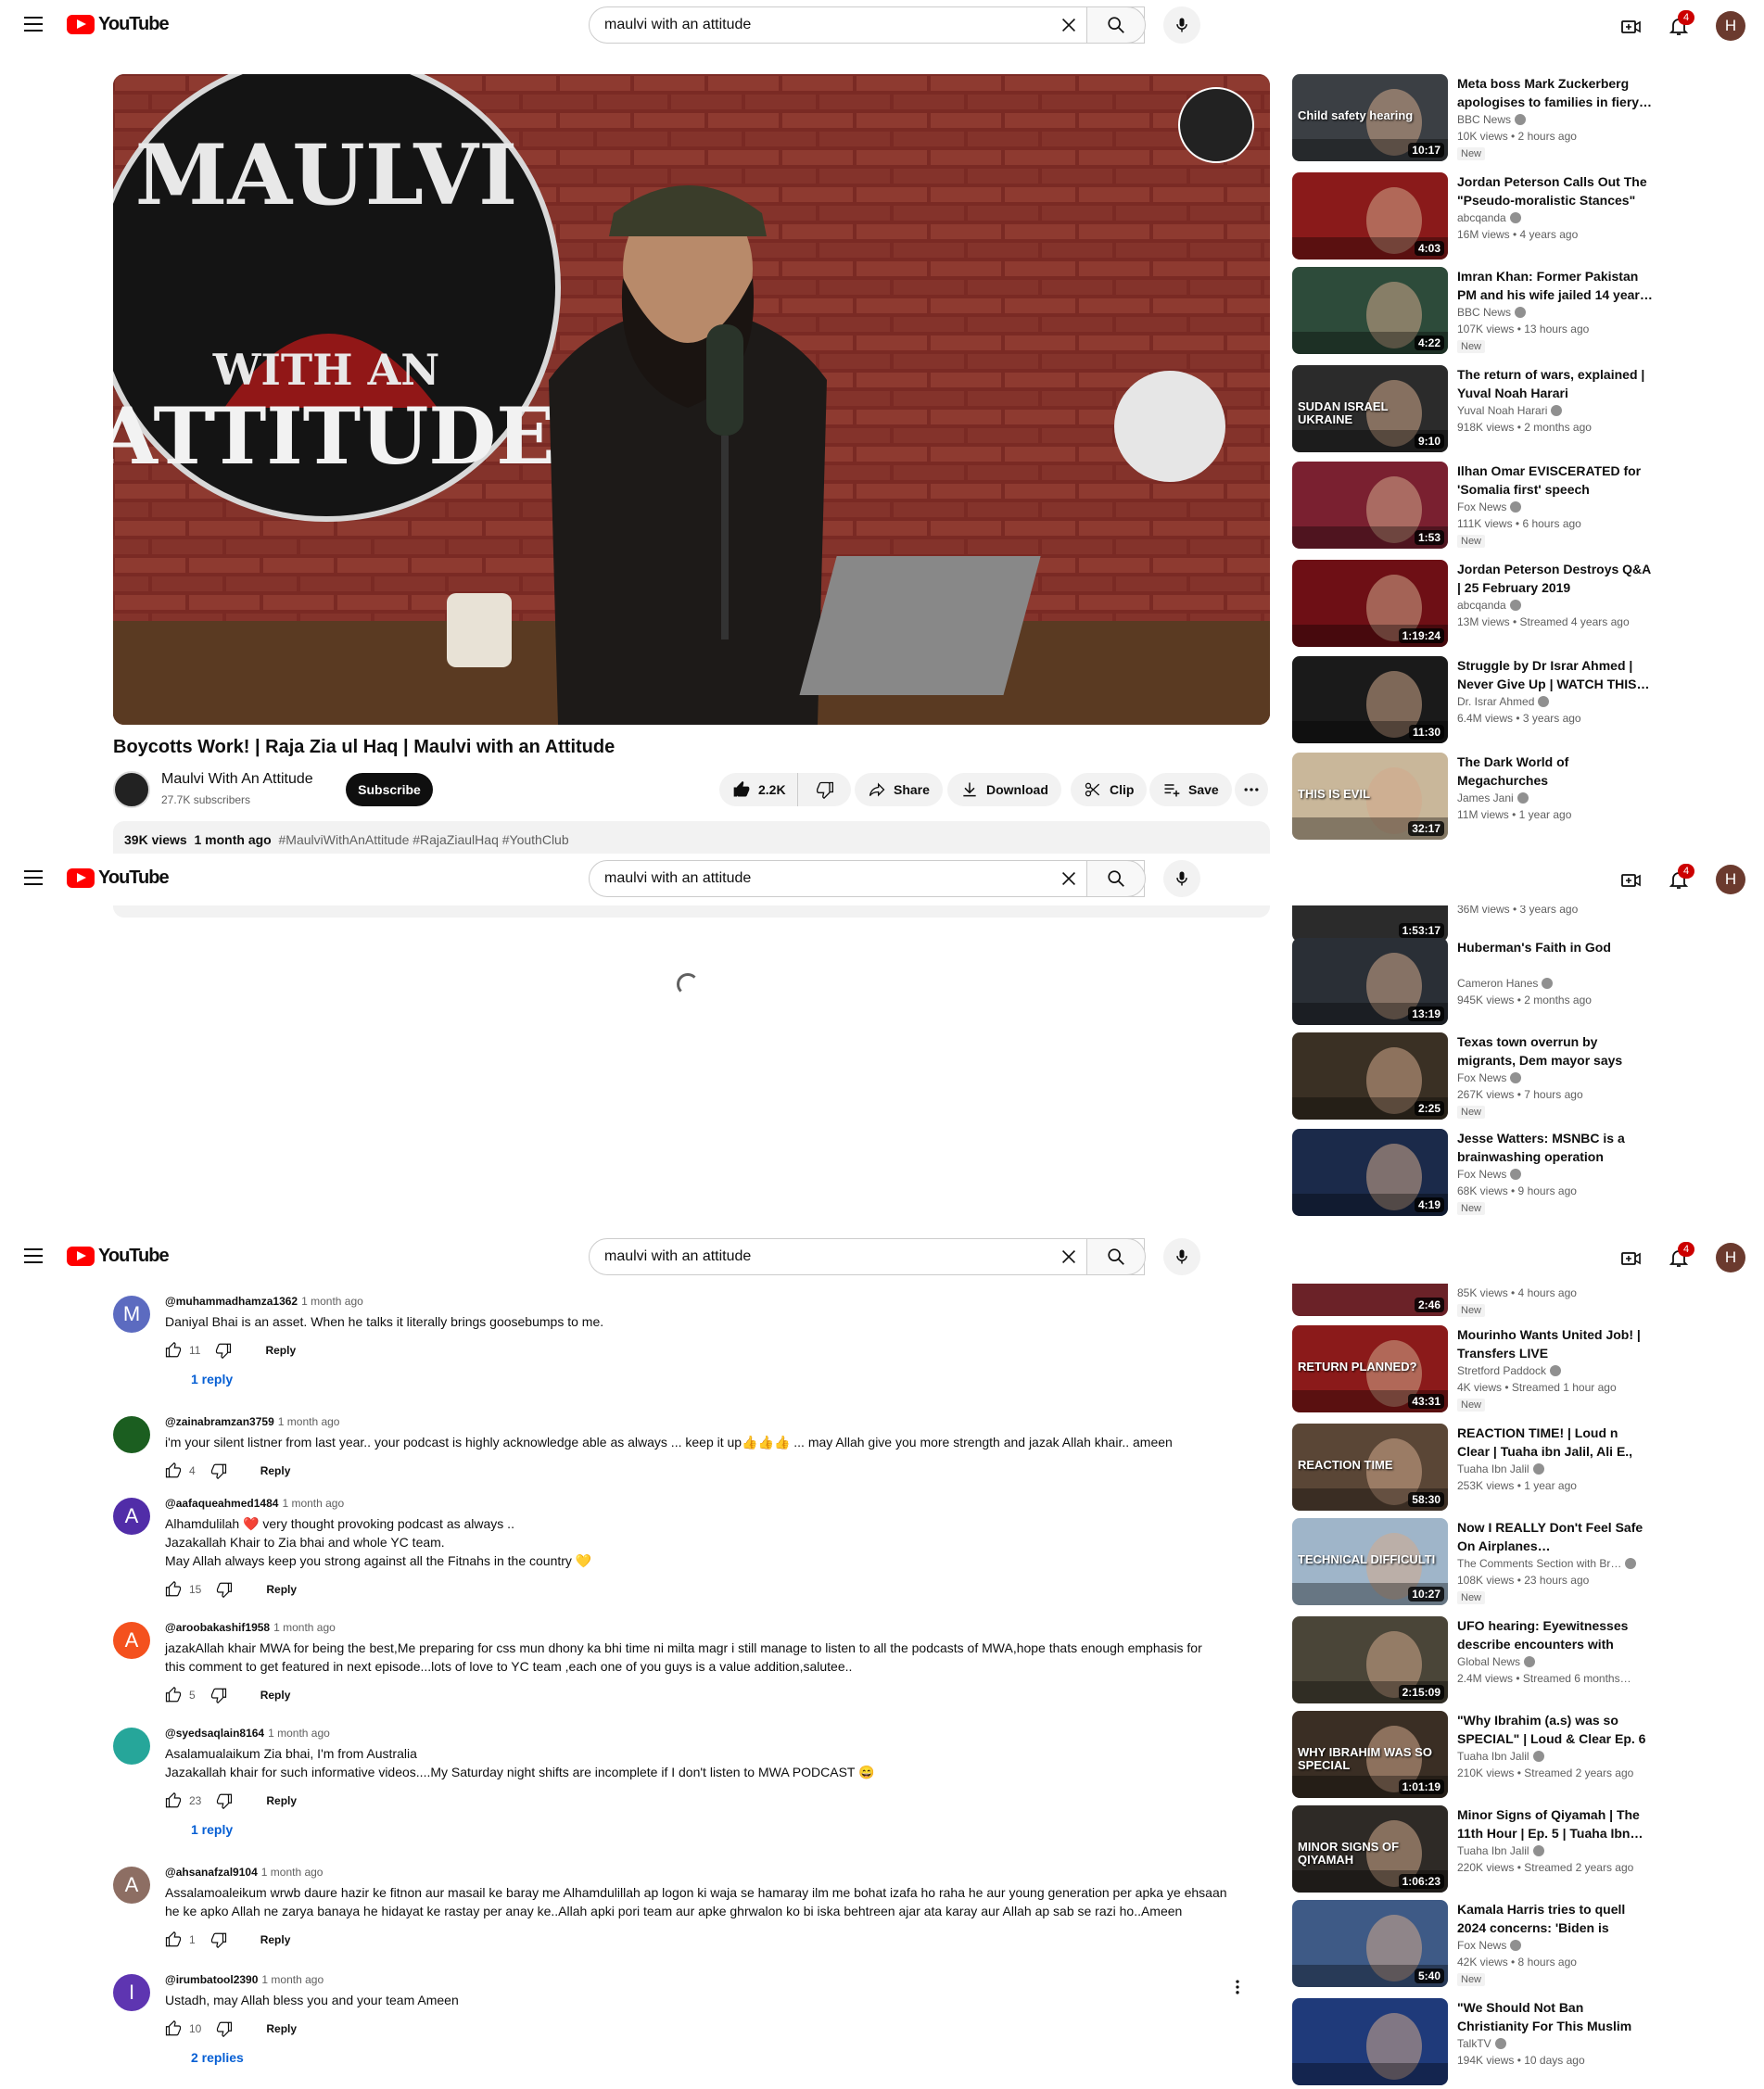  I want to click on clip-button: Clip, so click(1110, 790).